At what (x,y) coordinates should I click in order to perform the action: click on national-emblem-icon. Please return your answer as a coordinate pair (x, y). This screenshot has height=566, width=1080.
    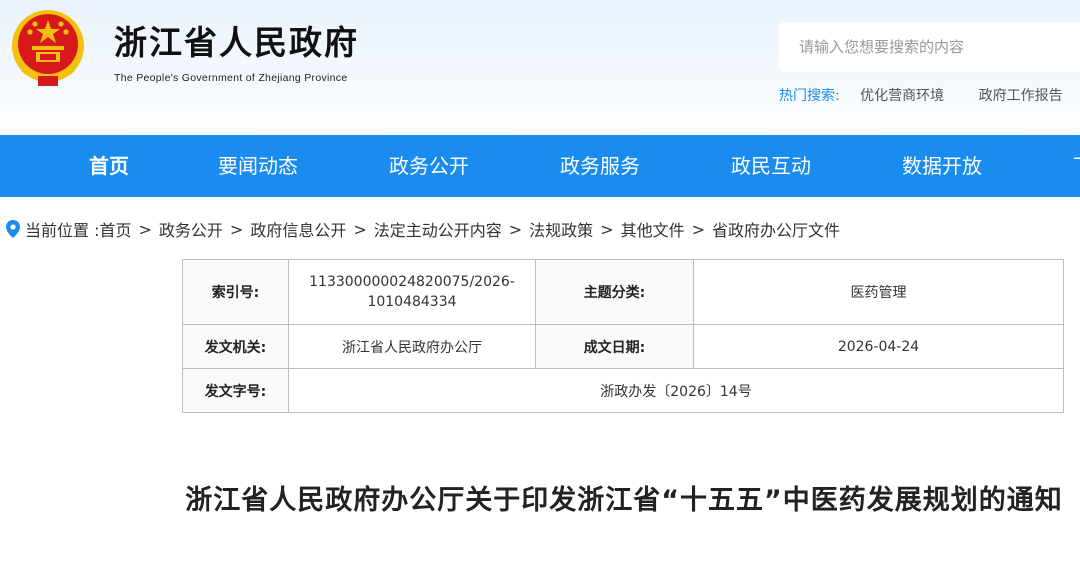
    Looking at the image, I should click on (48, 48).